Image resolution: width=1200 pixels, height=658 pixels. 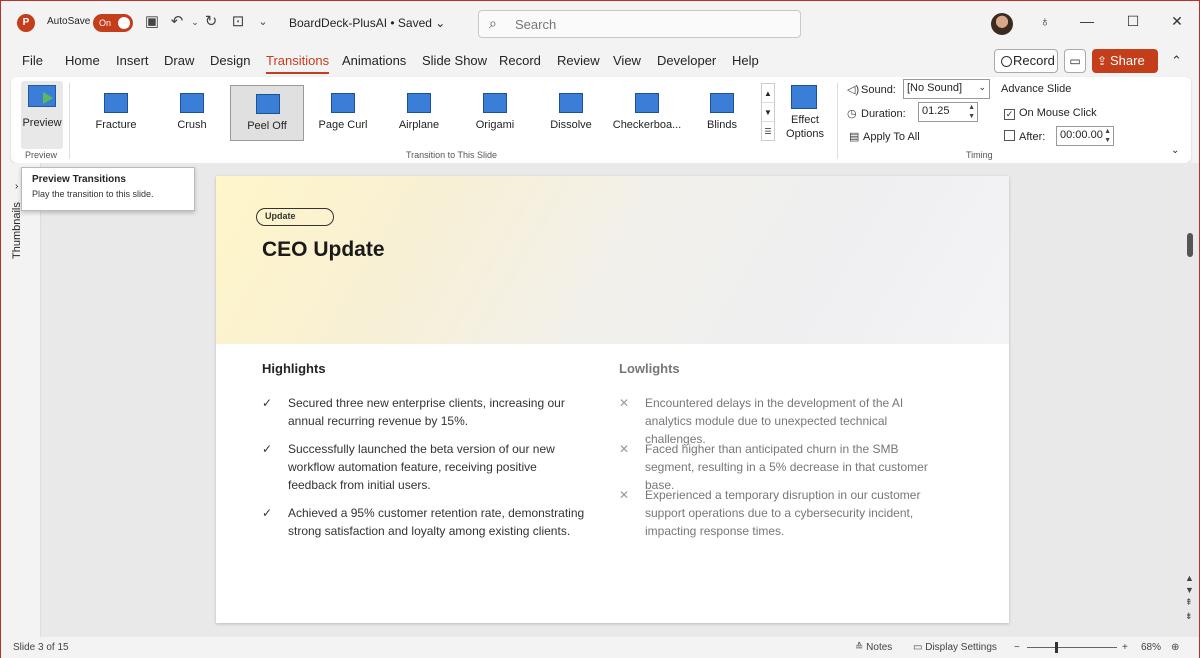 What do you see at coordinates (578, 60) in the screenshot?
I see `tab-review: Review` at bounding box center [578, 60].